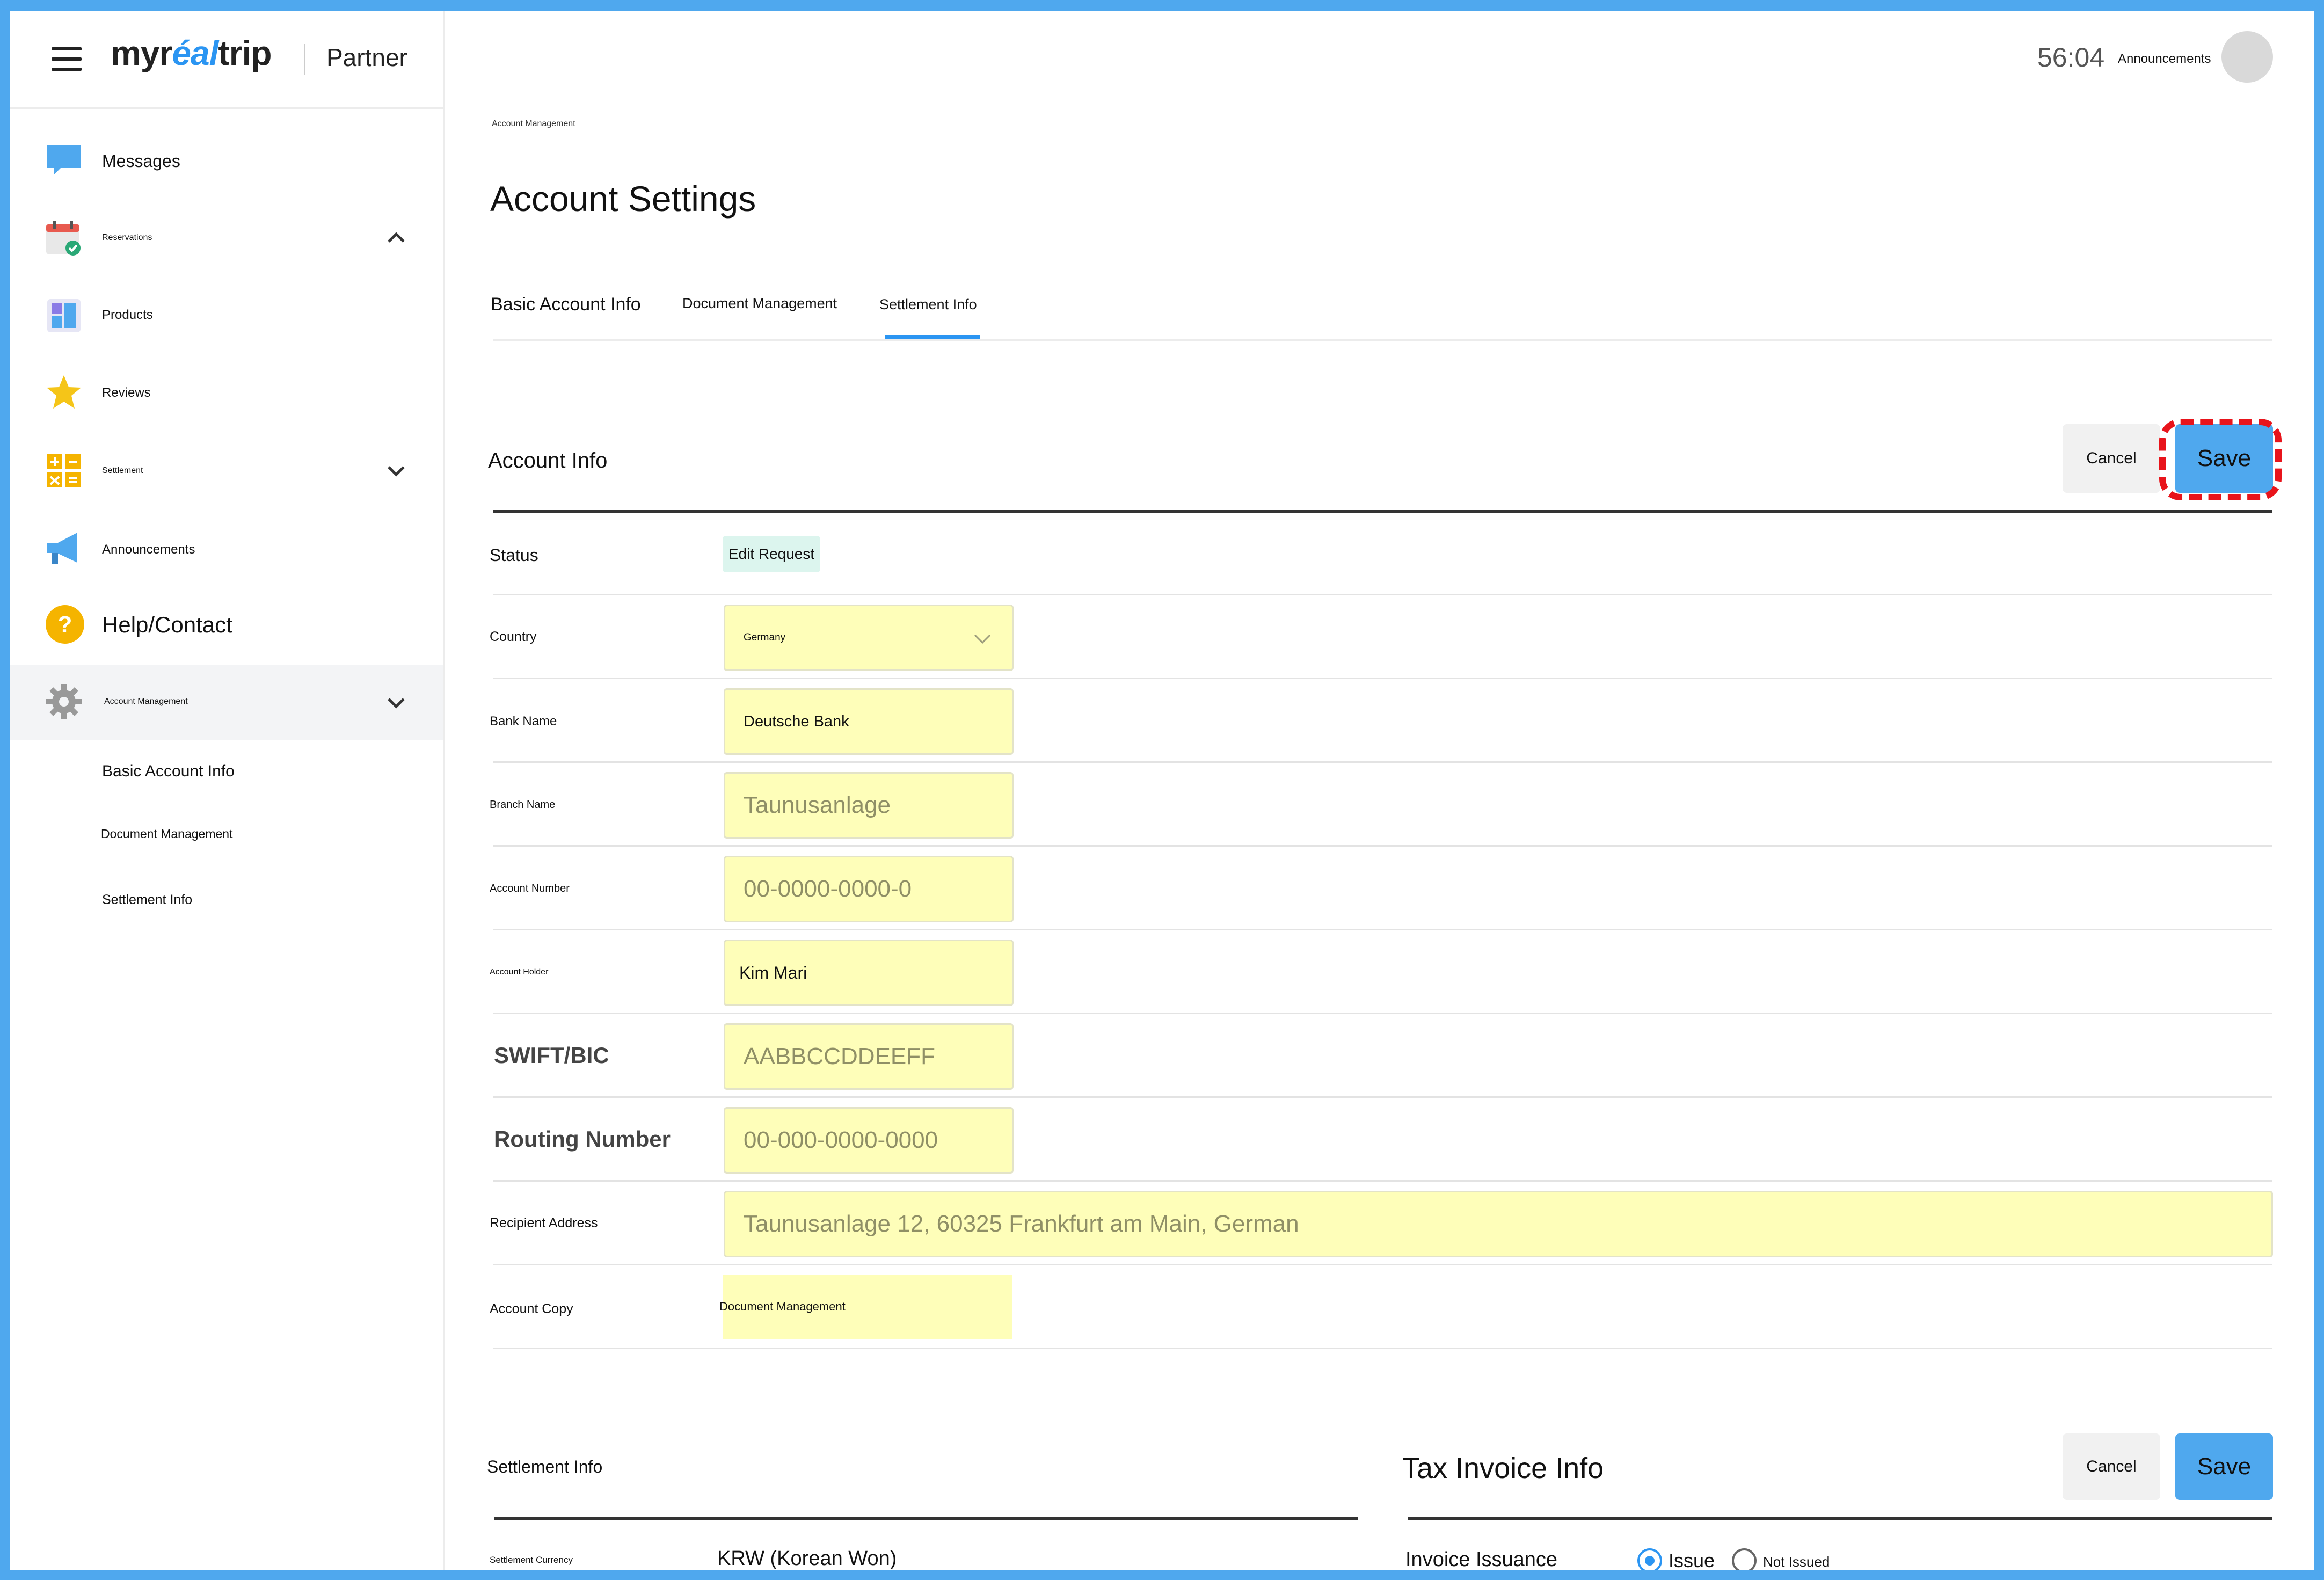  What do you see at coordinates (782, 1307) in the screenshot?
I see `account-copy-value: Document Management` at bounding box center [782, 1307].